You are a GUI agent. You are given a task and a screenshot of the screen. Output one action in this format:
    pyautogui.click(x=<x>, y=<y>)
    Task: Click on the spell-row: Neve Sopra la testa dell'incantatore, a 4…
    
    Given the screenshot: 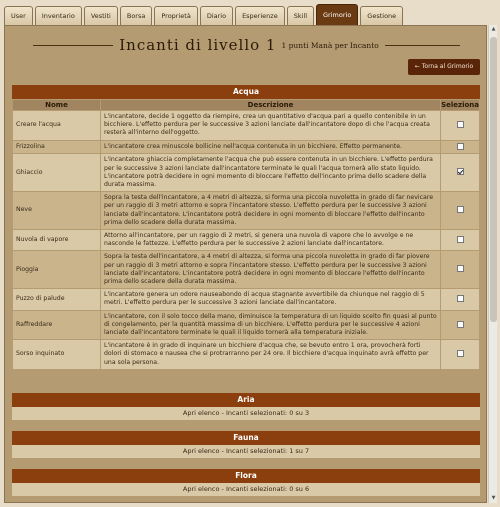 What is the action you would take?
    pyautogui.click(x=246, y=210)
    